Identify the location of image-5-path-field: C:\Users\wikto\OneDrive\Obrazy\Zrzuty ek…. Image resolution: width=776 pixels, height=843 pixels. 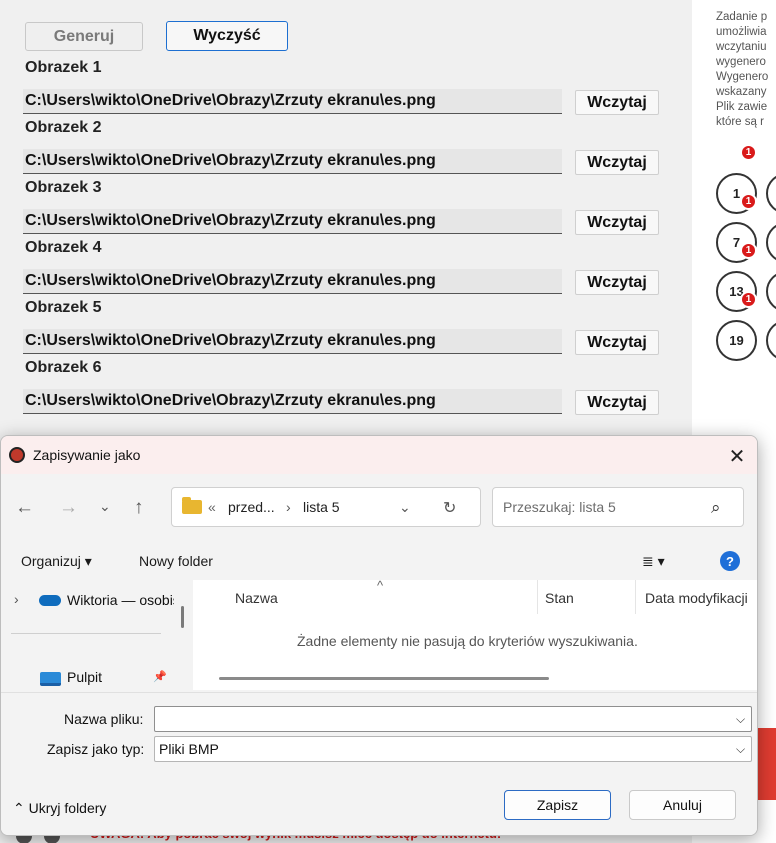
(292, 341).